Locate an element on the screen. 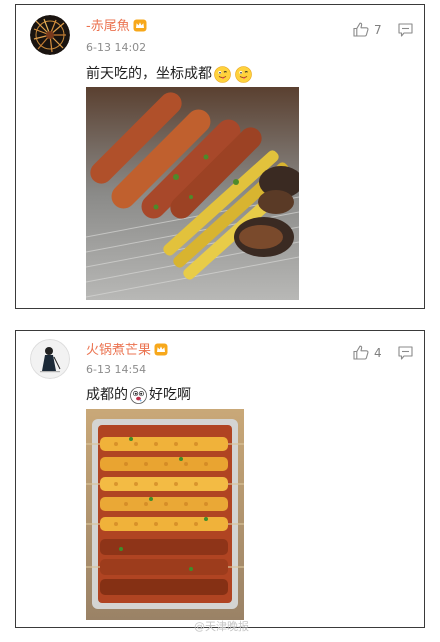  like-button: 4 is located at coordinates (367, 352).